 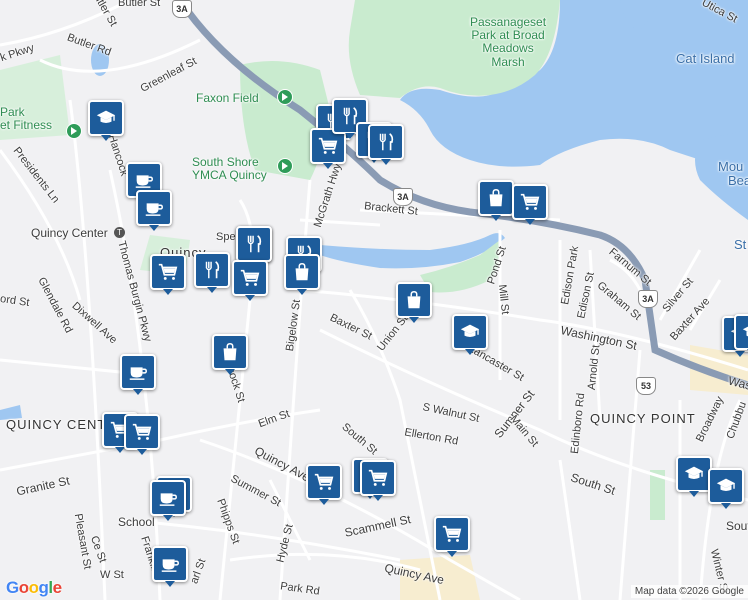 I want to click on route-53-shield: 53, so click(x=646, y=386).